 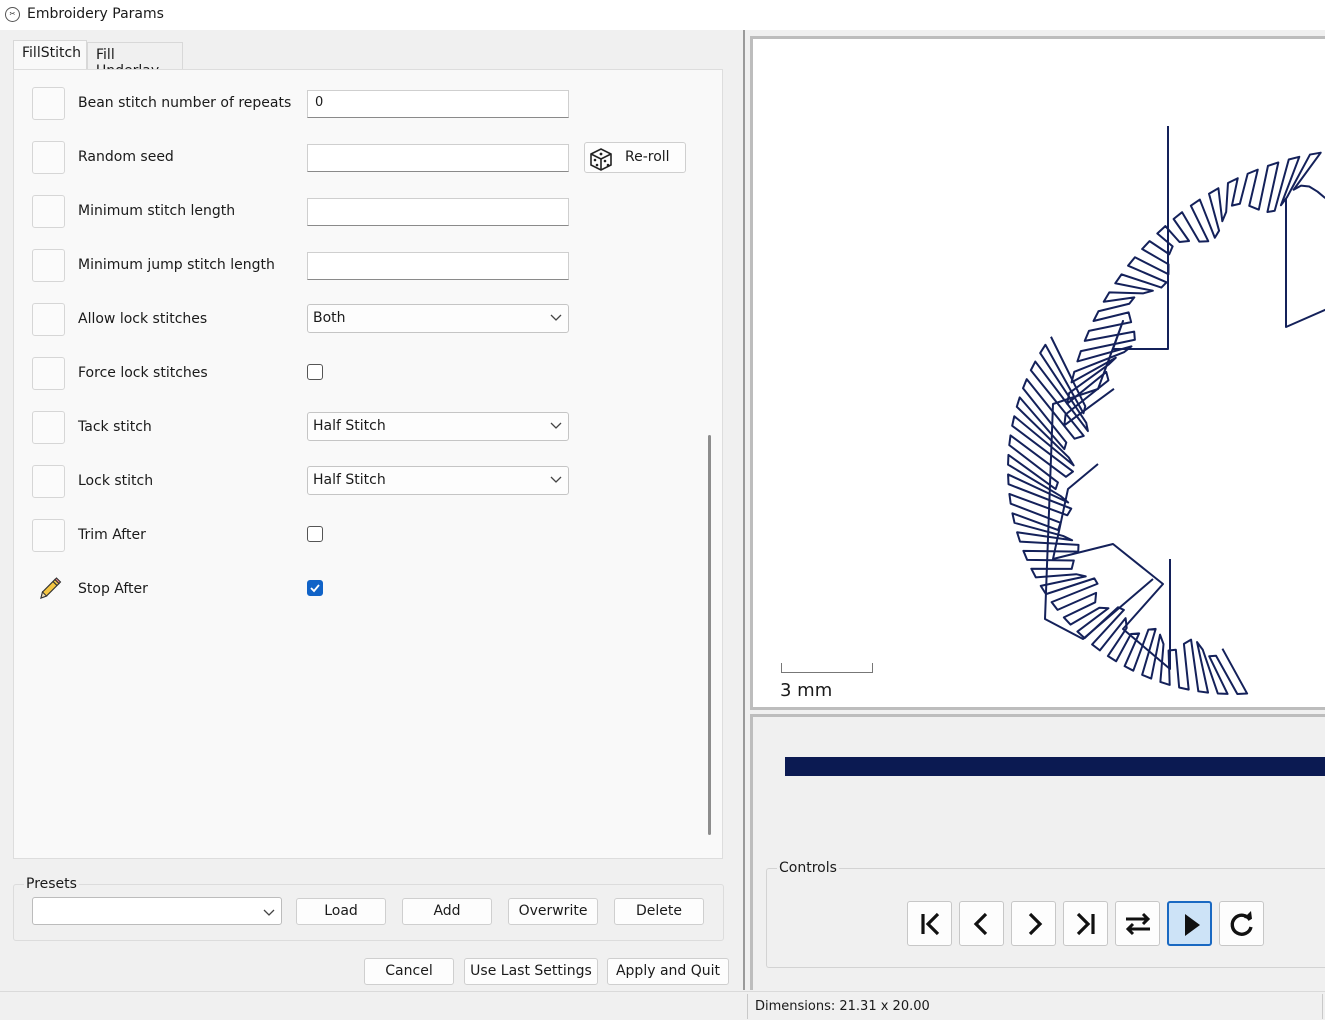 I want to click on param-row-tack-stitch: Tack stitch Half Stitch, so click(x=359, y=431).